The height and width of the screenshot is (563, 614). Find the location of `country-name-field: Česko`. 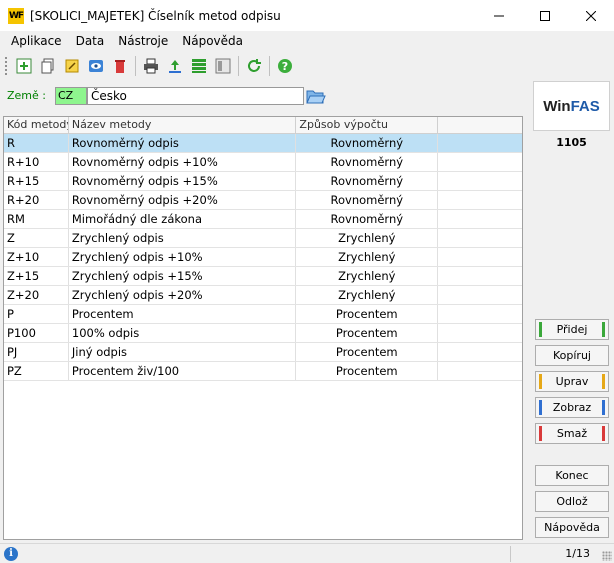

country-name-field: Česko is located at coordinates (195, 96).